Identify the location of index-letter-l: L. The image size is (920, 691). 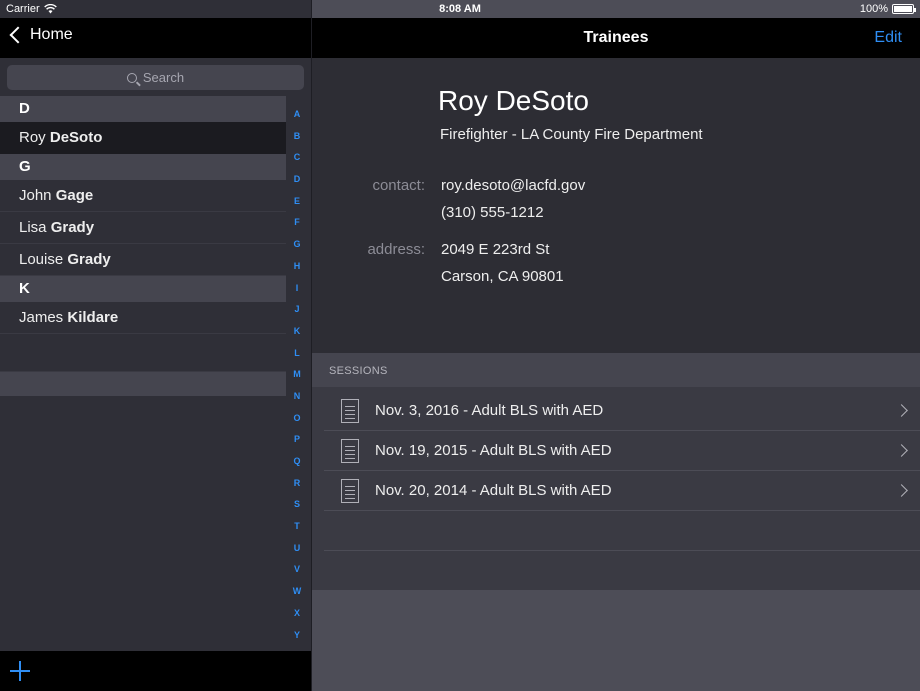
(297, 354).